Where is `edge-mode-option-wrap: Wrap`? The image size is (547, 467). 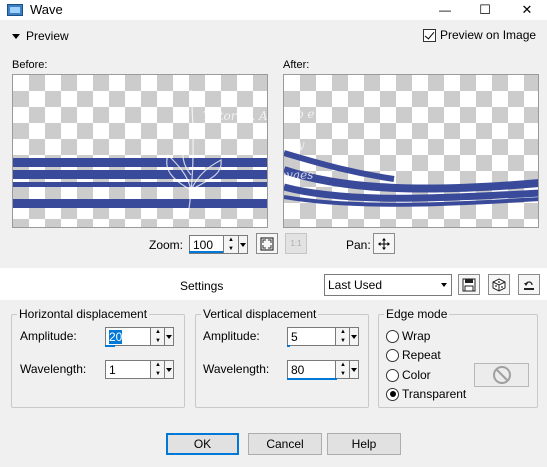
edge-mode-option-wrap: Wrap is located at coordinates (408, 336).